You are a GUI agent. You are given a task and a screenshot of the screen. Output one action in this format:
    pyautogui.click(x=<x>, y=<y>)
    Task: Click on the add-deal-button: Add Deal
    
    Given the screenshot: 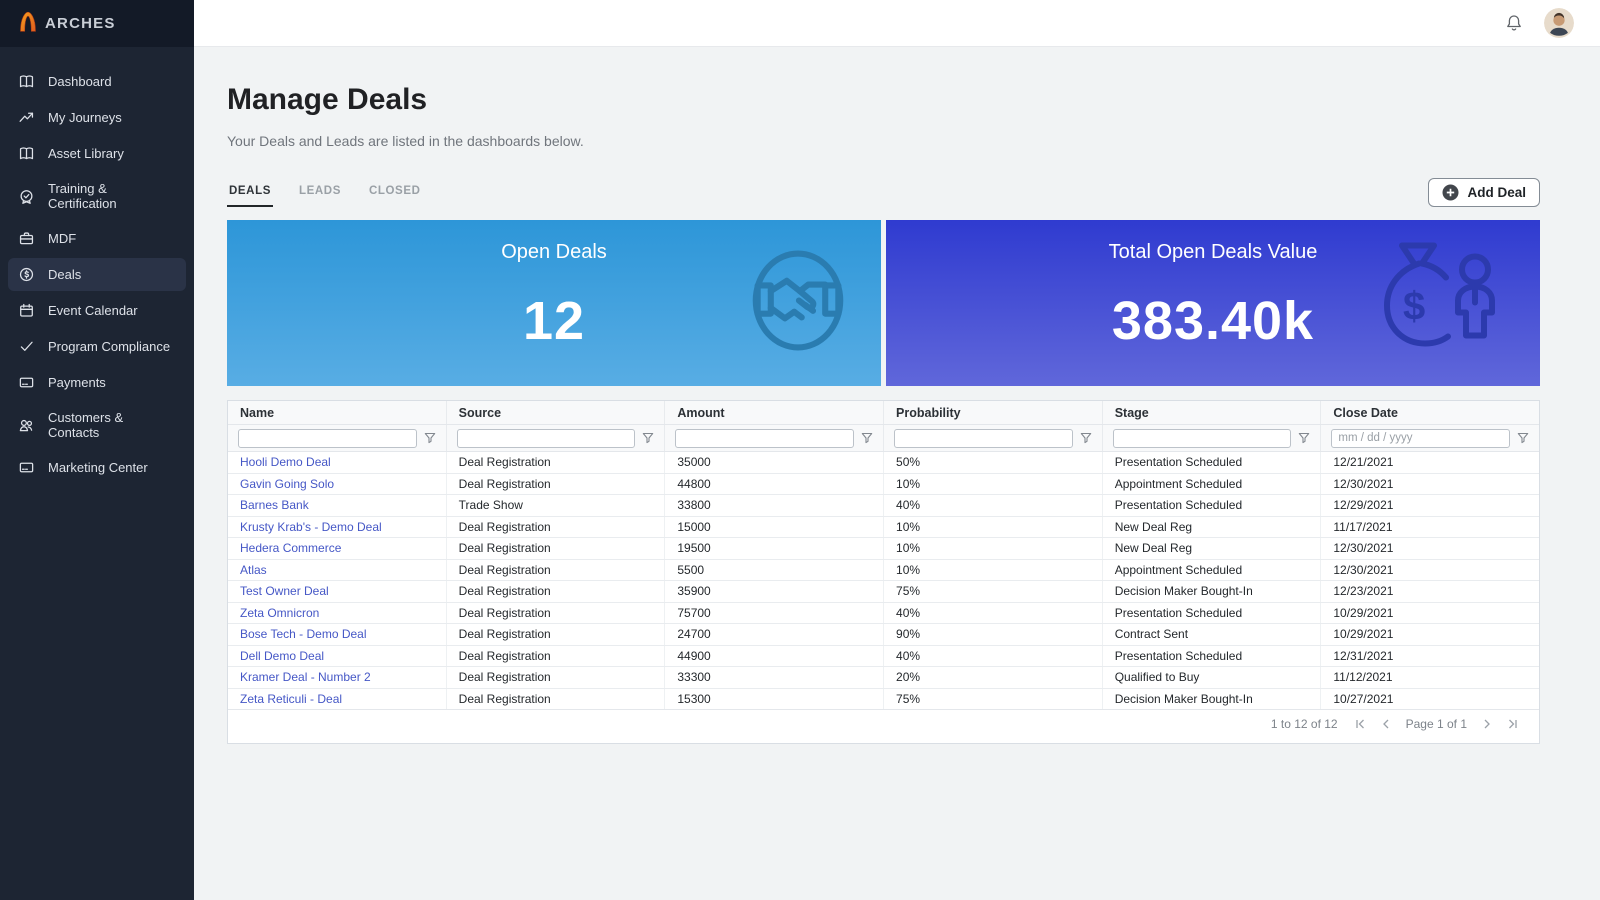 What is the action you would take?
    pyautogui.click(x=1484, y=192)
    